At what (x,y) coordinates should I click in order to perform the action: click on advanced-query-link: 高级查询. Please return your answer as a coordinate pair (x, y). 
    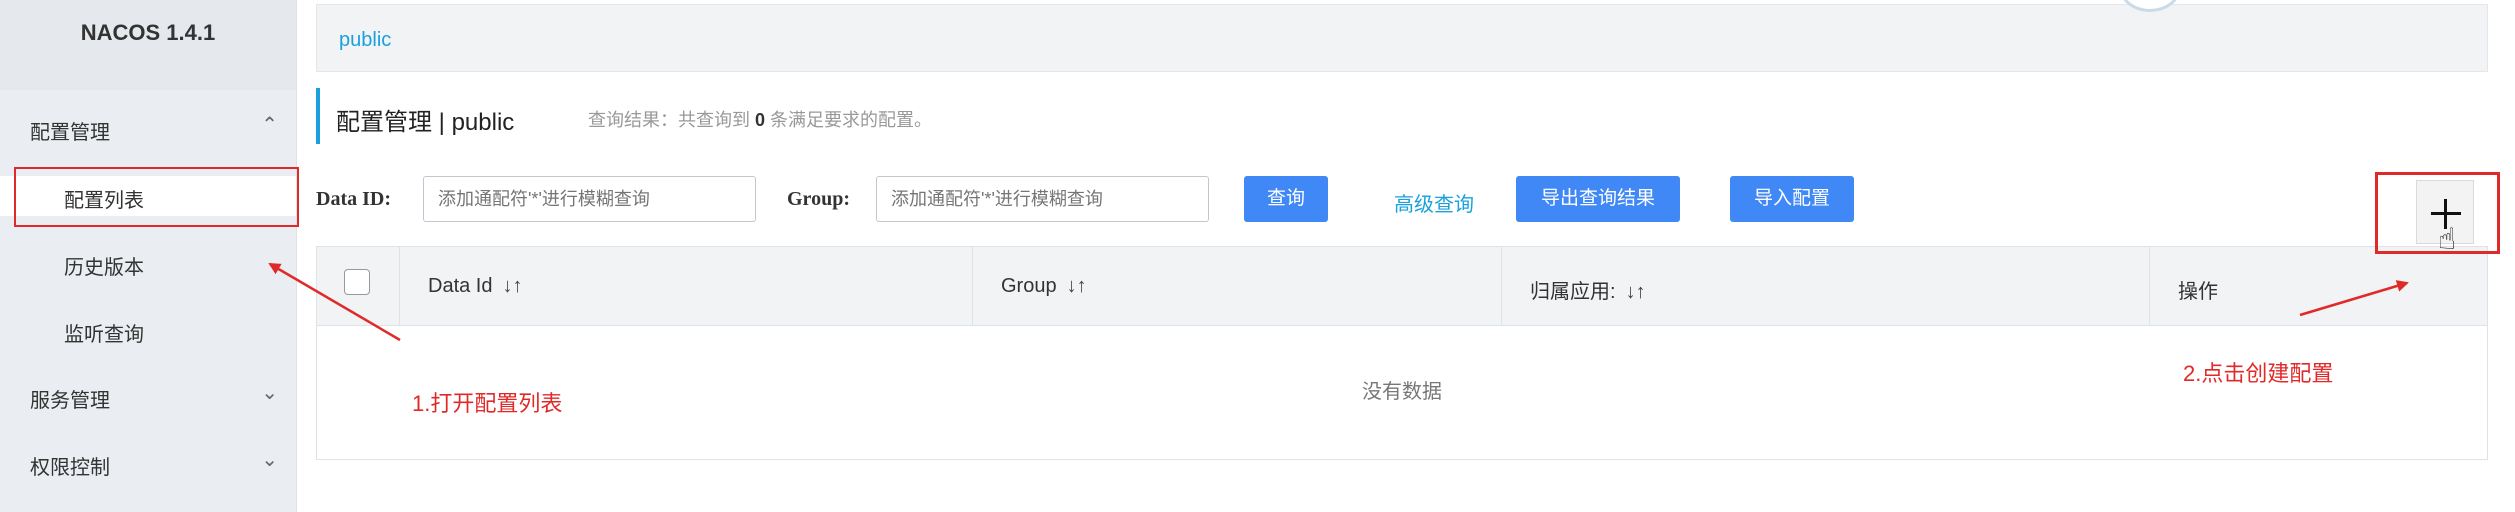
    Looking at the image, I should click on (1434, 202).